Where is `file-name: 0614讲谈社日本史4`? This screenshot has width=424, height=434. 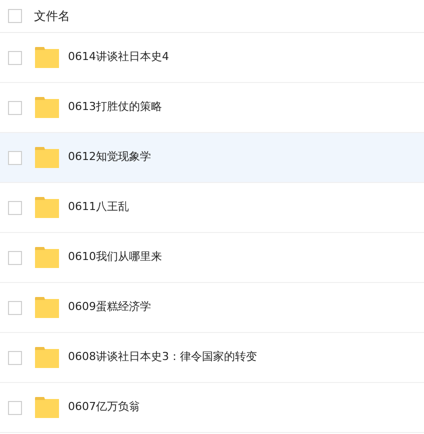 file-name: 0614讲谈社日本史4 is located at coordinates (118, 57).